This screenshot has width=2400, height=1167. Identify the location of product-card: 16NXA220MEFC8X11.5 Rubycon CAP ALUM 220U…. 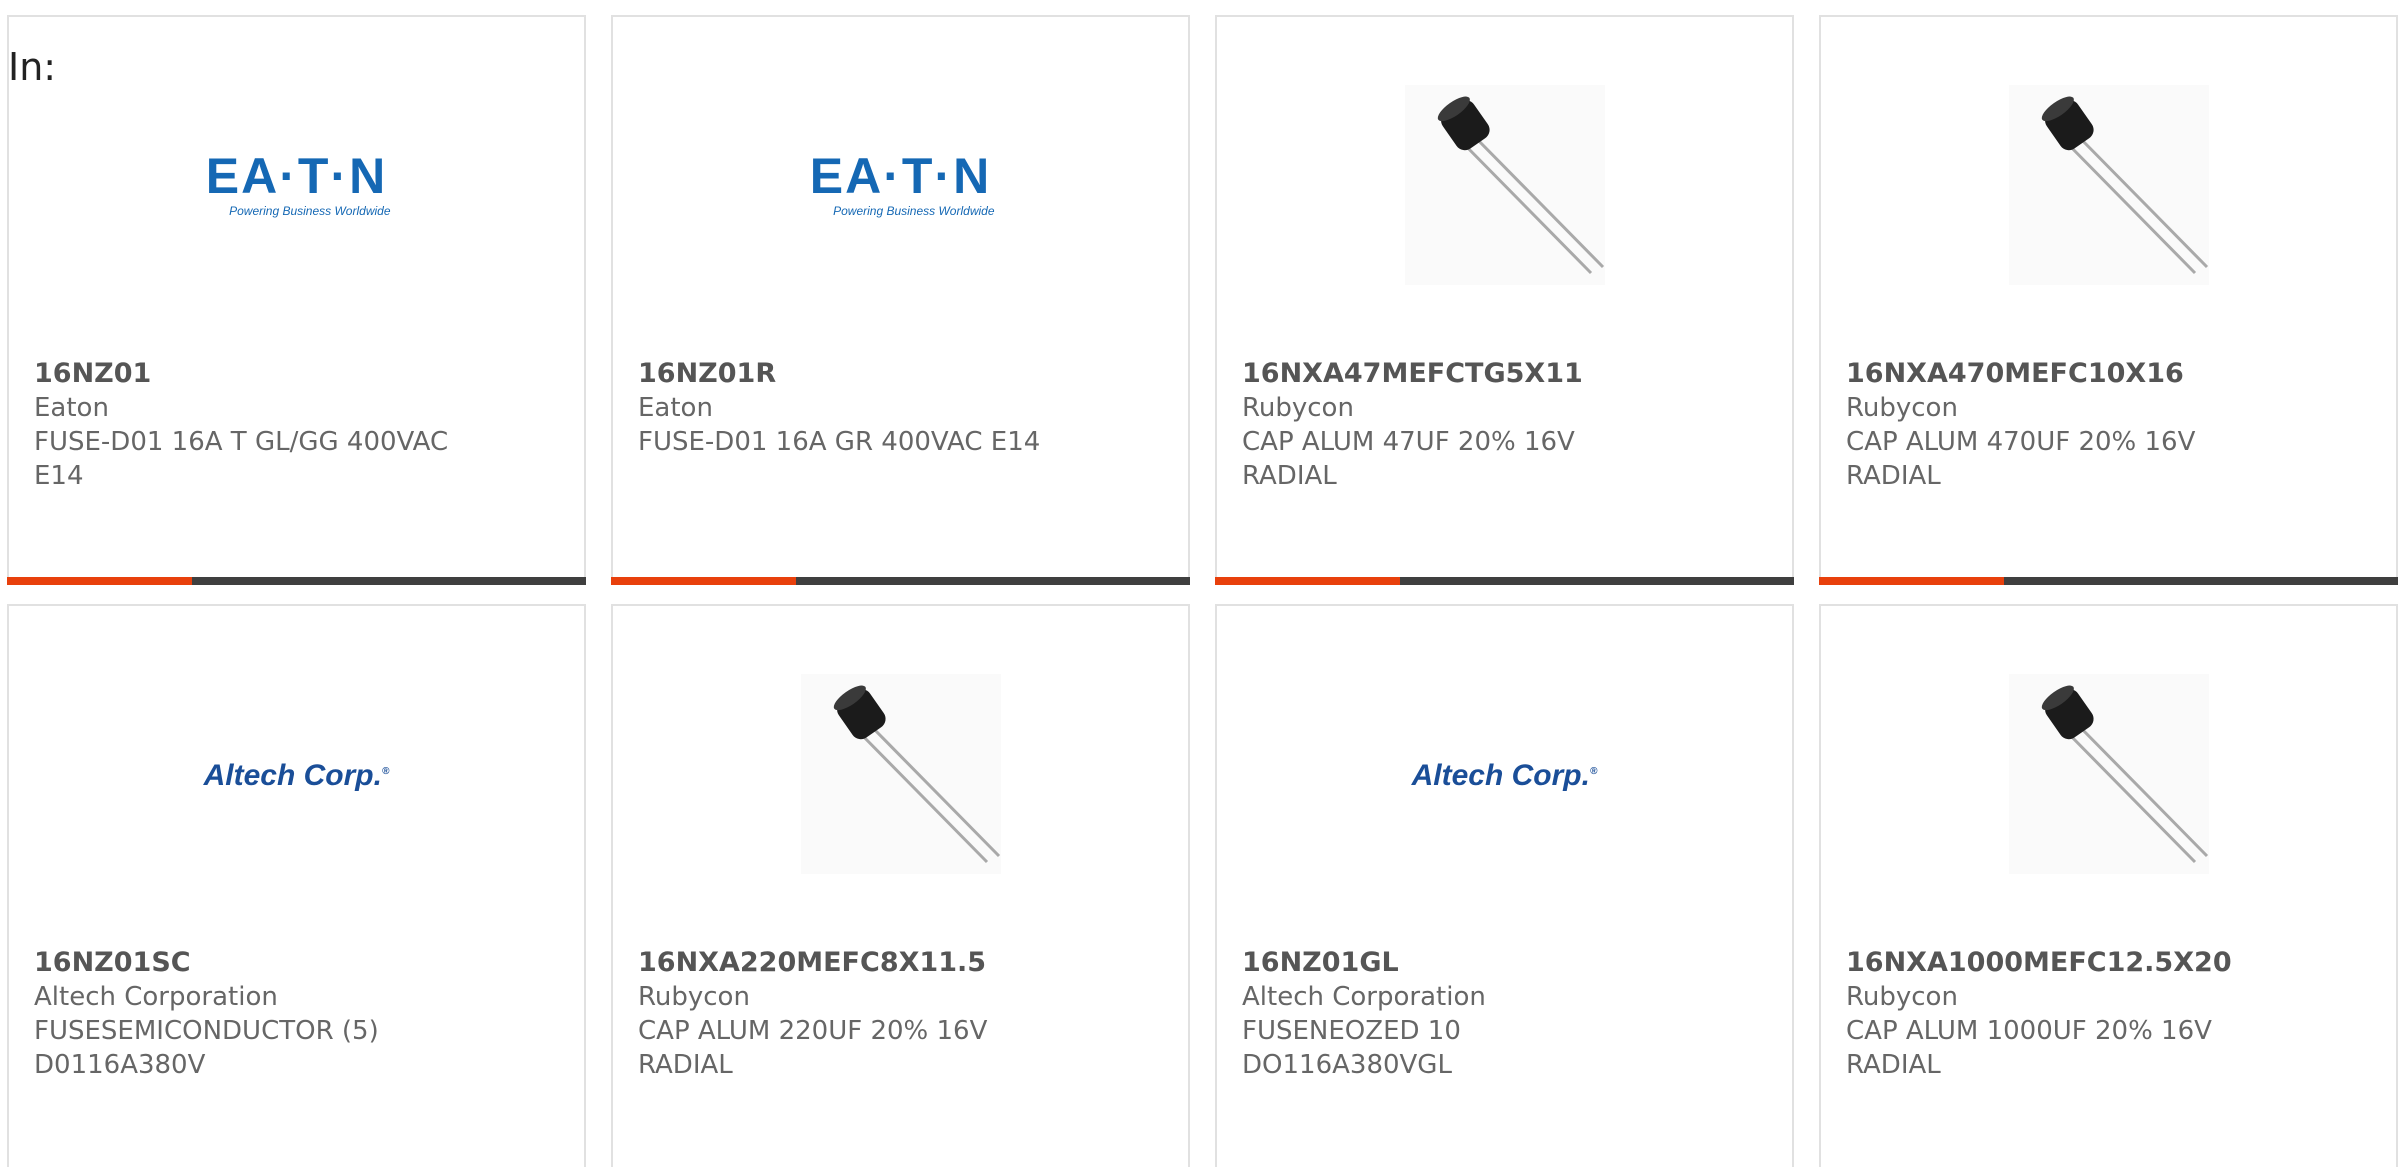
(900, 885).